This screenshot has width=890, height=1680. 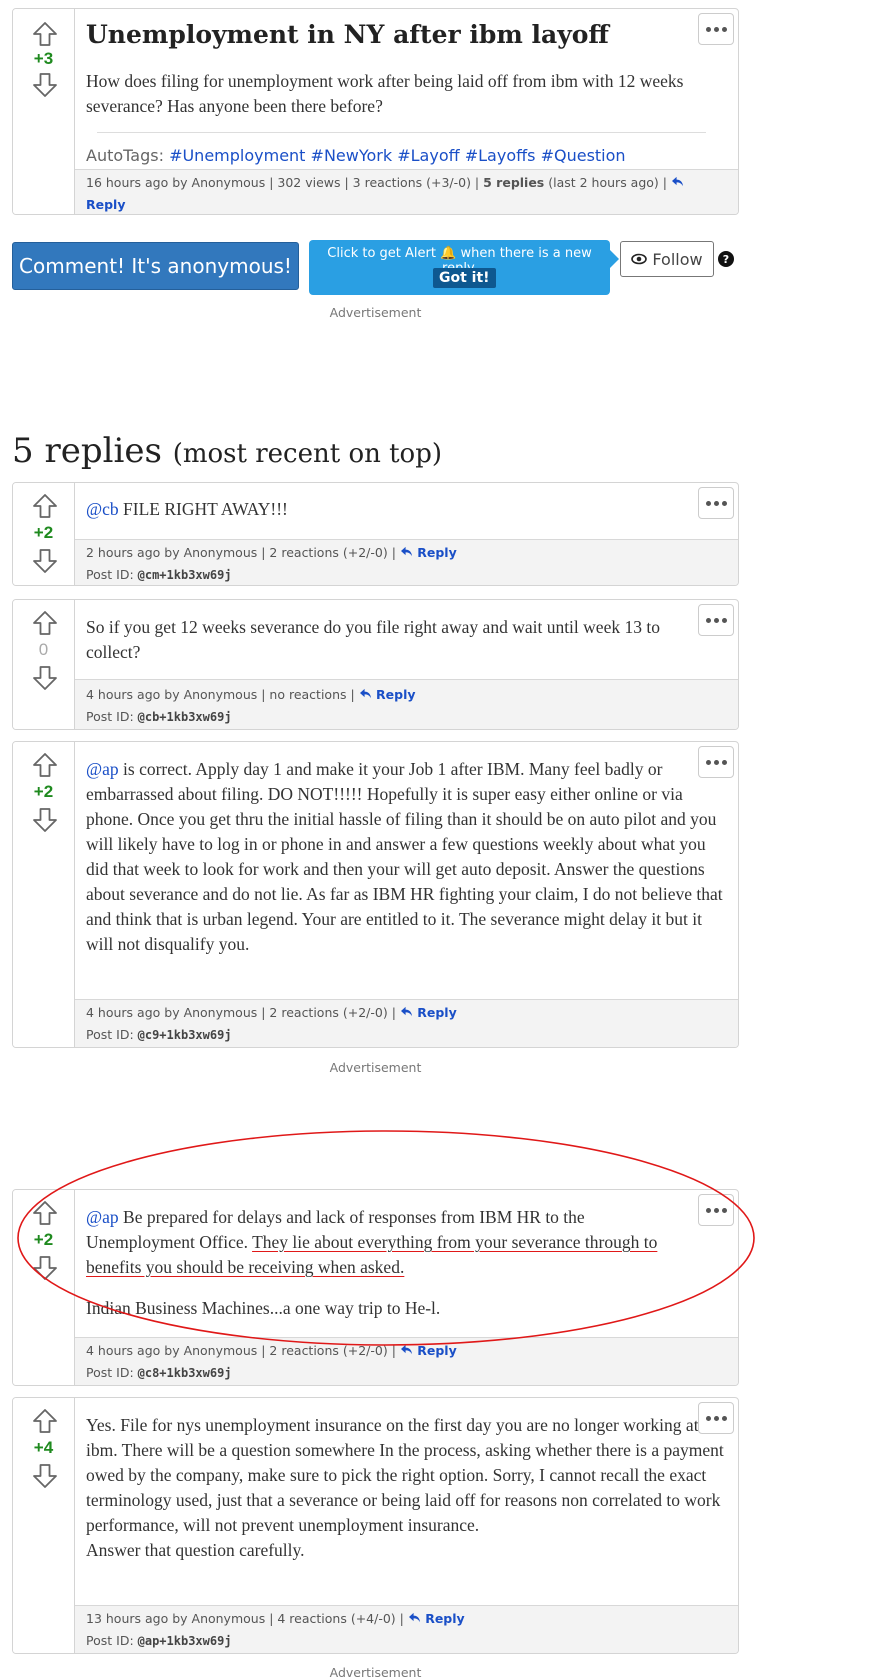 What do you see at coordinates (513, 182) in the screenshot?
I see `replies-count: 5 replies` at bounding box center [513, 182].